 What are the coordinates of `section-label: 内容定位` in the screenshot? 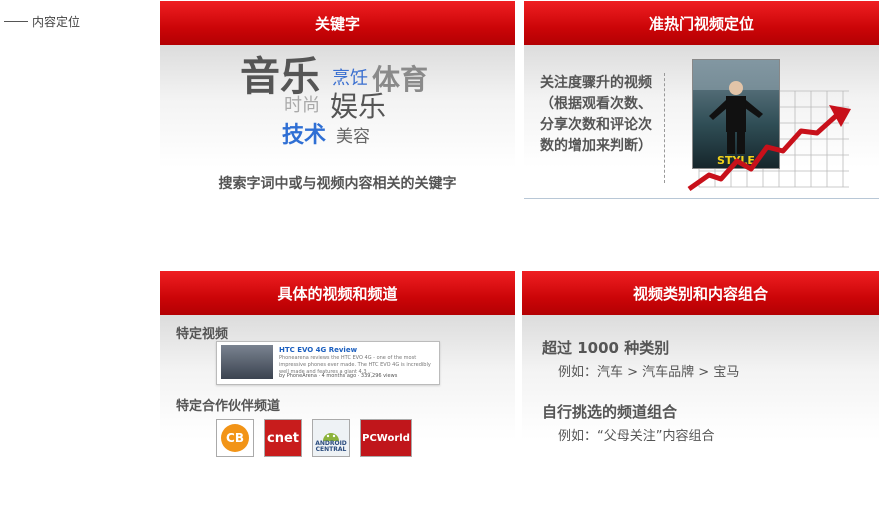 It's located at (42, 21).